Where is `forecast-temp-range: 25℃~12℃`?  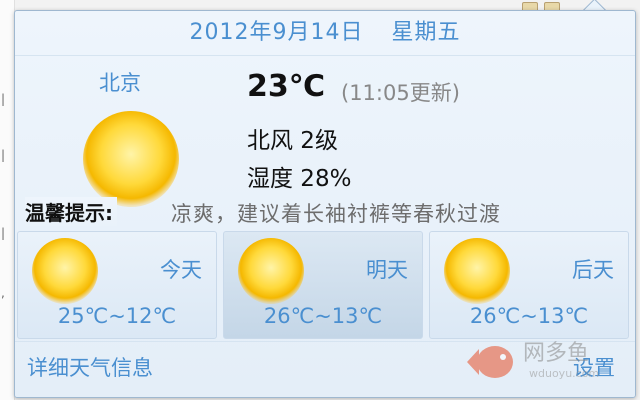
forecast-temp-range: 25℃~12℃ is located at coordinates (117, 316).